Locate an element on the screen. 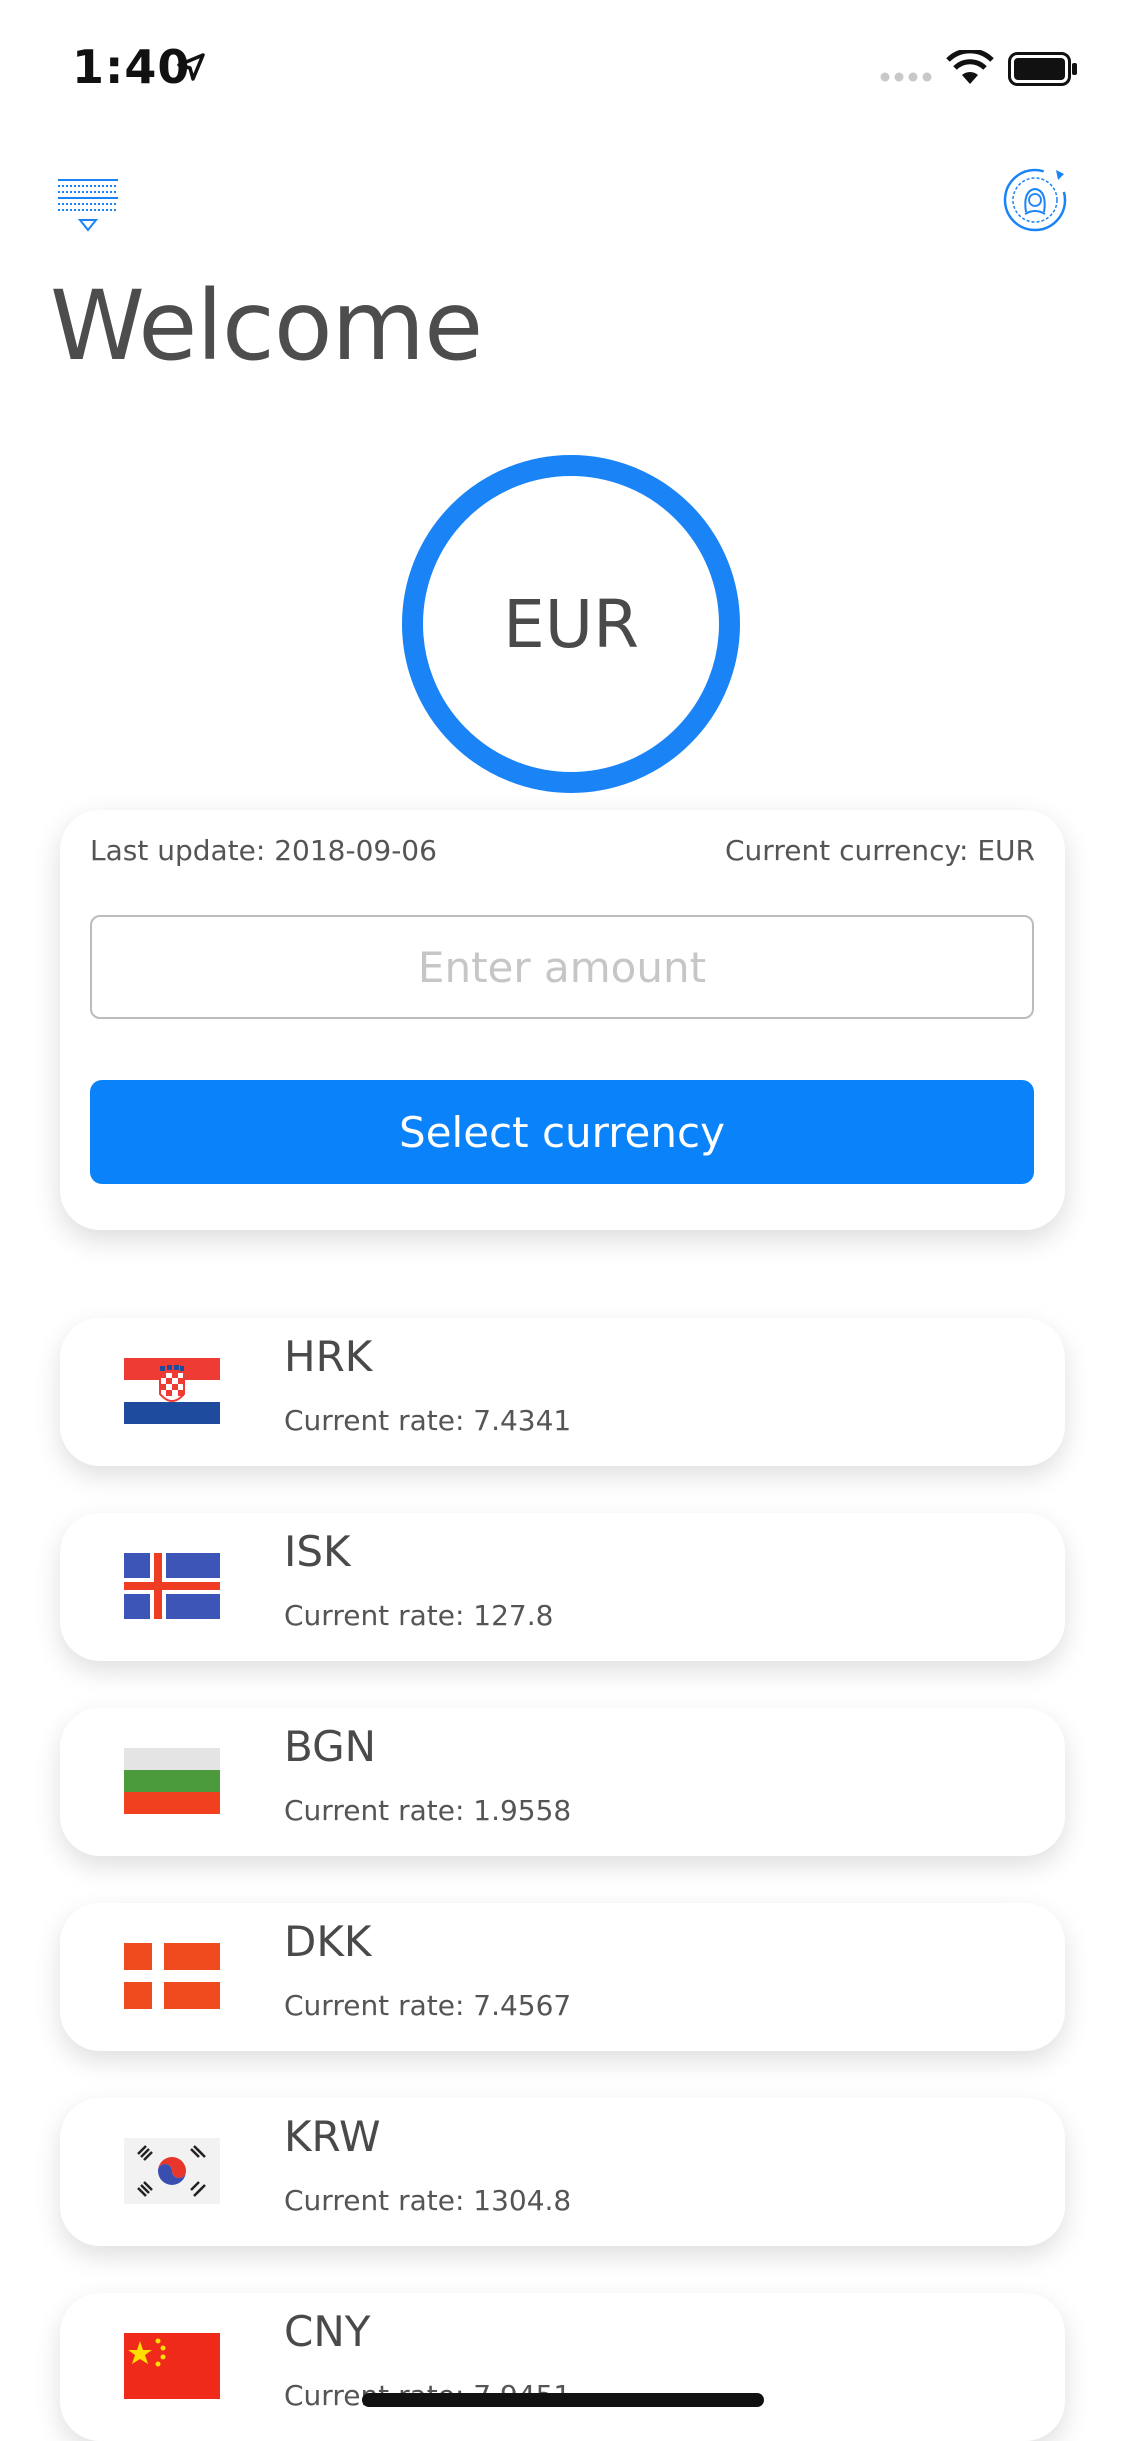 The height and width of the screenshot is (2441, 1125). select-currency-button: Select currency is located at coordinates (562, 1132).